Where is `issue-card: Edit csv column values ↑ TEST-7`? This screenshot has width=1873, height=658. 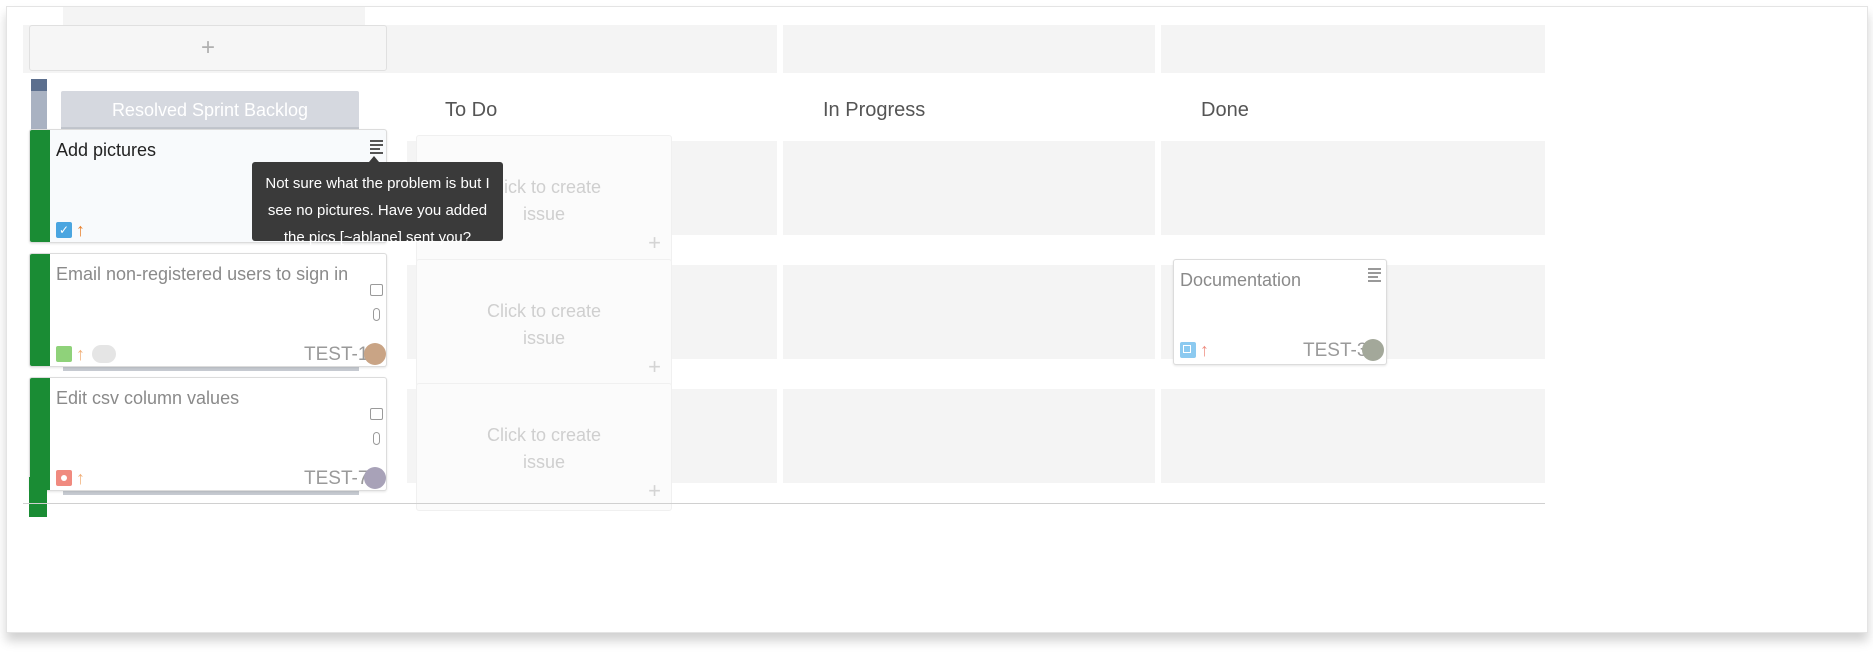
issue-card: Edit csv column values ↑ TEST-7 is located at coordinates (208, 434).